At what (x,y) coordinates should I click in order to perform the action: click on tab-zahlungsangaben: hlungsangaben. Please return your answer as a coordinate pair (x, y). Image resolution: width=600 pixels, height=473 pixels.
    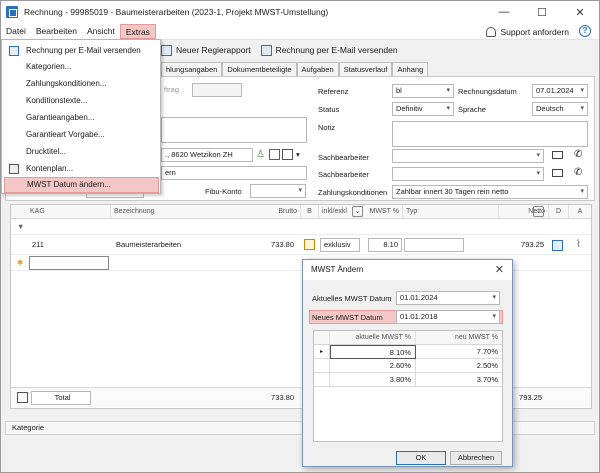
    Looking at the image, I should click on (192, 69).